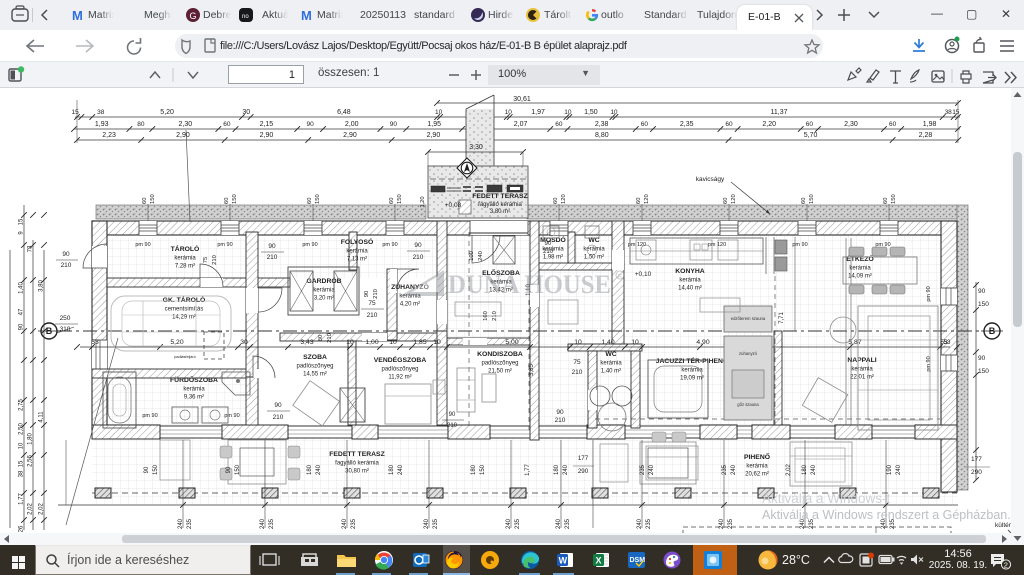 This screenshot has width=1024, height=575. I want to click on svg-text: 1,50 m², so click(594, 258).